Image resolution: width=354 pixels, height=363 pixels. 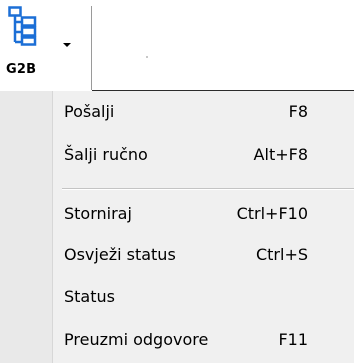 I want to click on menu-item-shortcut: Alt+F8, so click(x=280, y=154).